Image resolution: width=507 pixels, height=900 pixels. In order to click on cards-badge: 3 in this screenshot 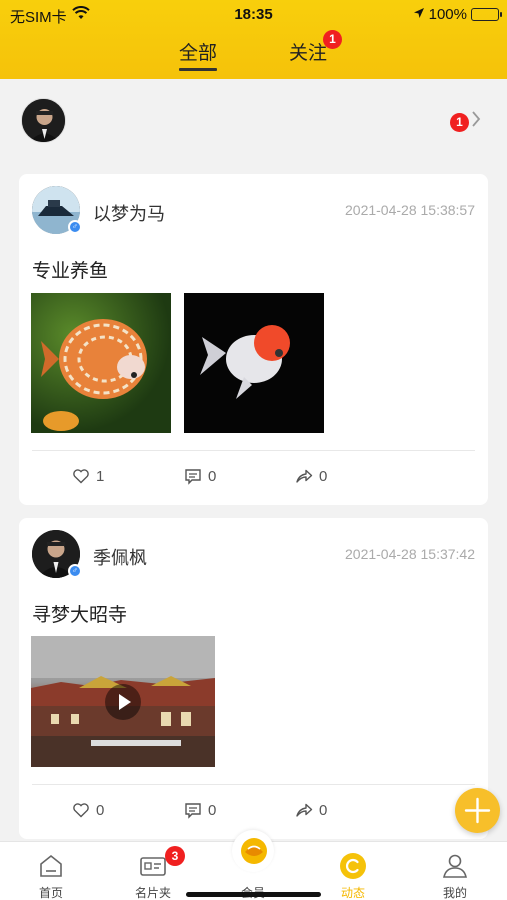, I will do `click(175, 856)`.